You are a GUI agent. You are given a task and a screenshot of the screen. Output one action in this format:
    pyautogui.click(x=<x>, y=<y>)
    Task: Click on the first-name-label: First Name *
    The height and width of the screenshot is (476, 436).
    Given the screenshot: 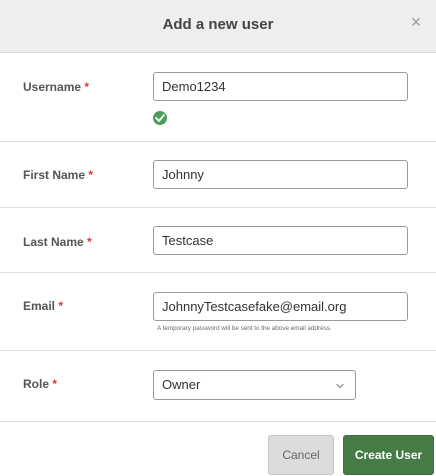 What is the action you would take?
    pyautogui.click(x=58, y=175)
    